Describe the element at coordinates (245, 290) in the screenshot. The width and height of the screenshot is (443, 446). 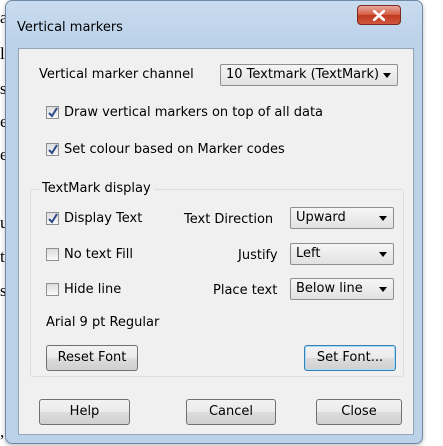
I see `place-text-label: Place text` at that location.